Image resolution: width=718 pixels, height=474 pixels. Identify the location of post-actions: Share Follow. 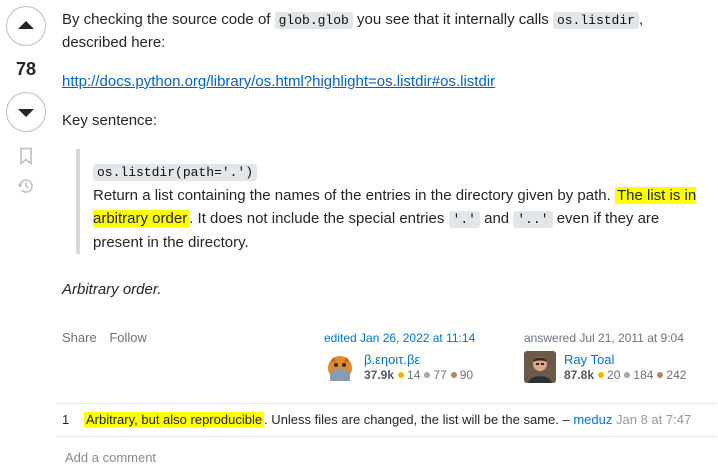
(109, 337).